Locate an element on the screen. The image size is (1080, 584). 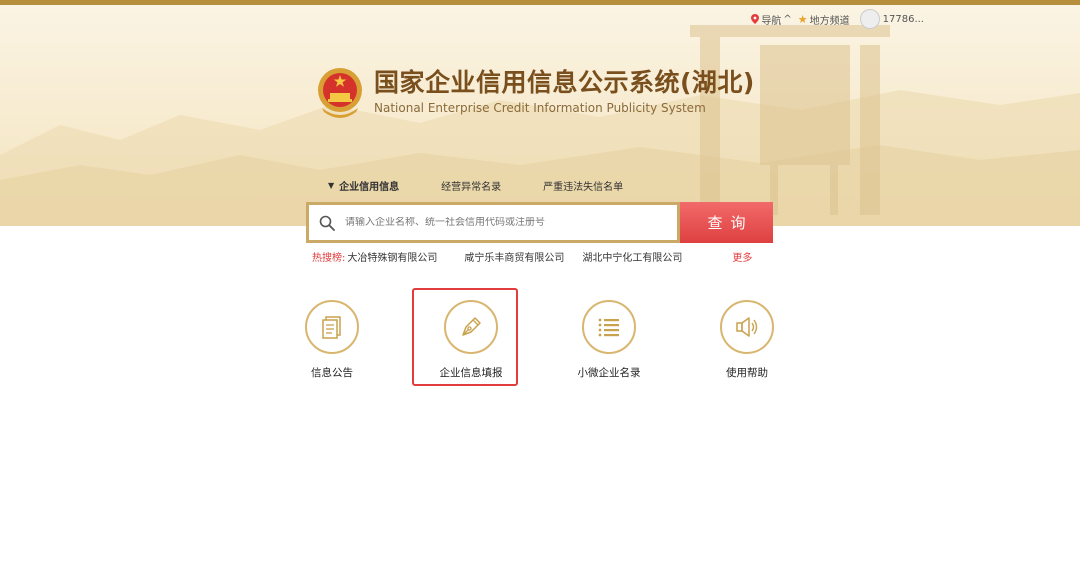
local-channel-link: ★ 地方频道 is located at coordinates (824, 19).